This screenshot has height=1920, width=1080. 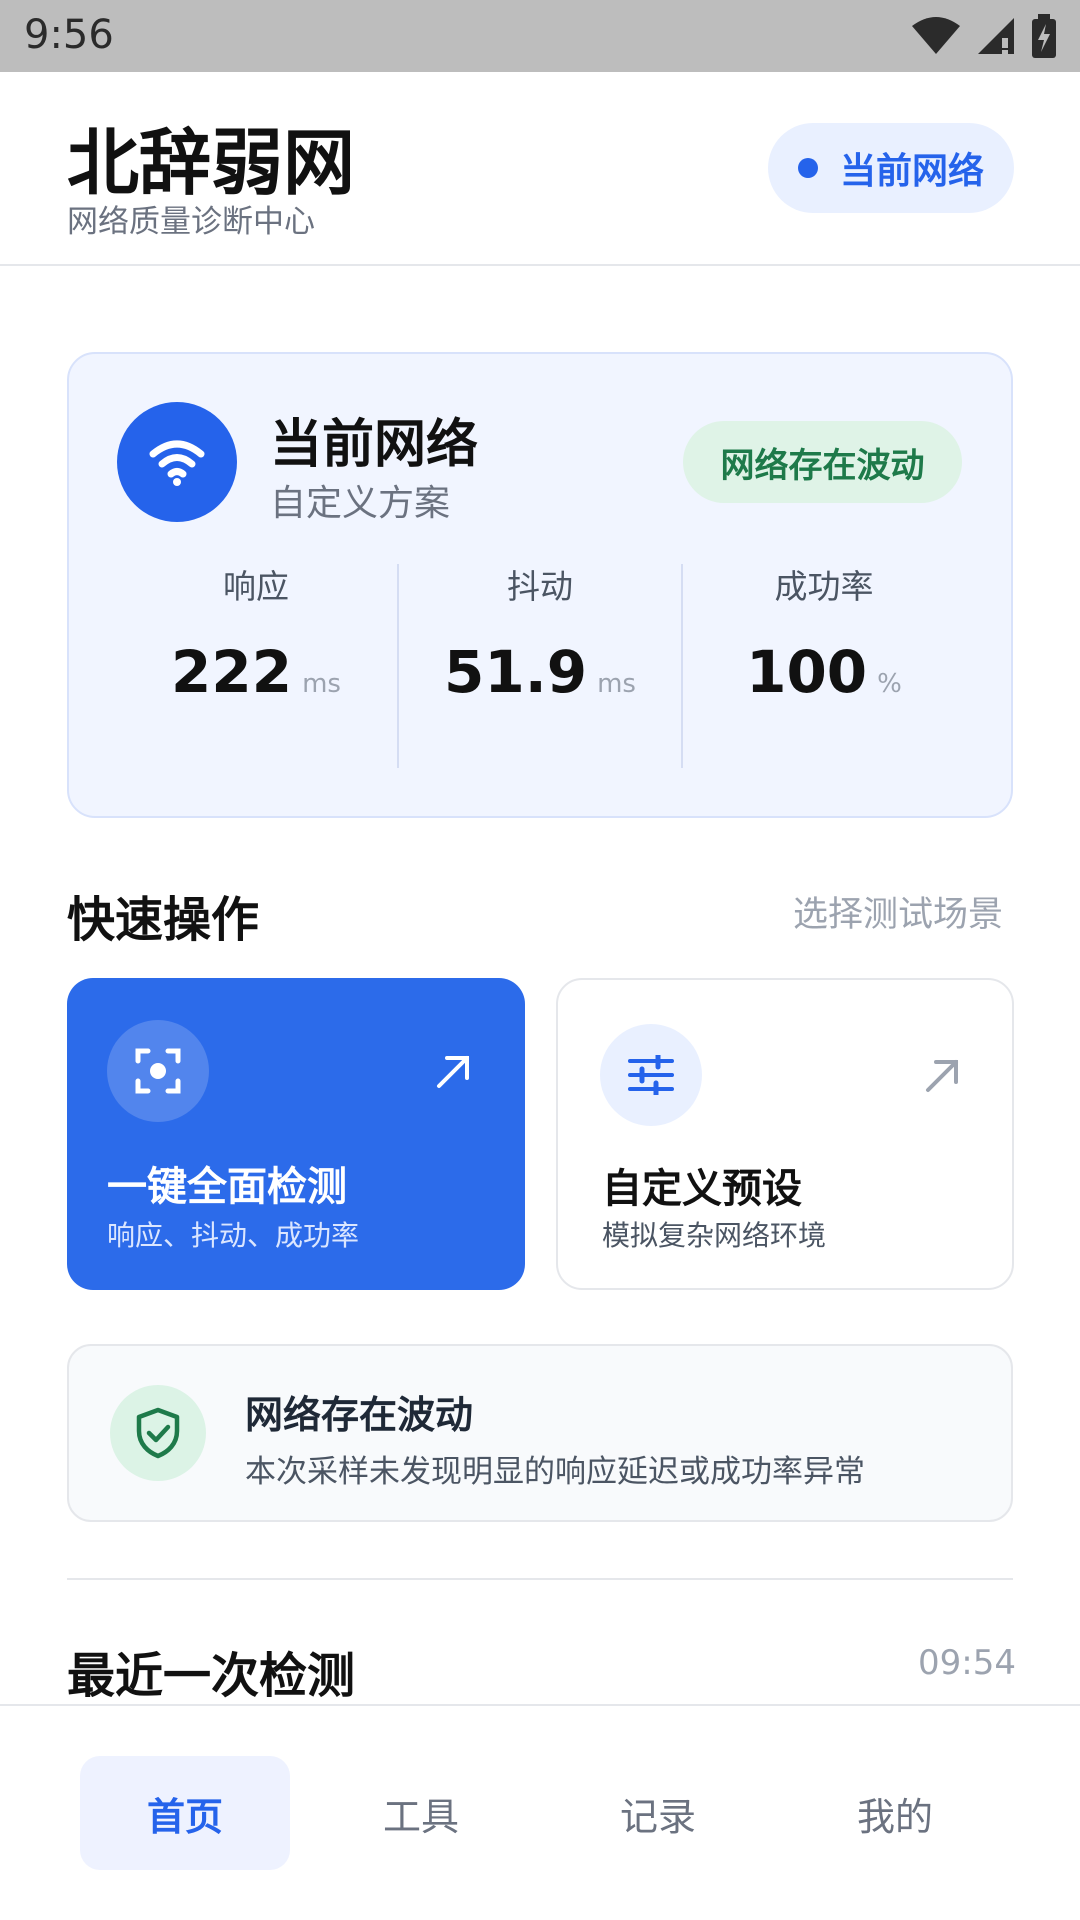 What do you see at coordinates (374, 445) in the screenshot?
I see `network-title: 当前网络` at bounding box center [374, 445].